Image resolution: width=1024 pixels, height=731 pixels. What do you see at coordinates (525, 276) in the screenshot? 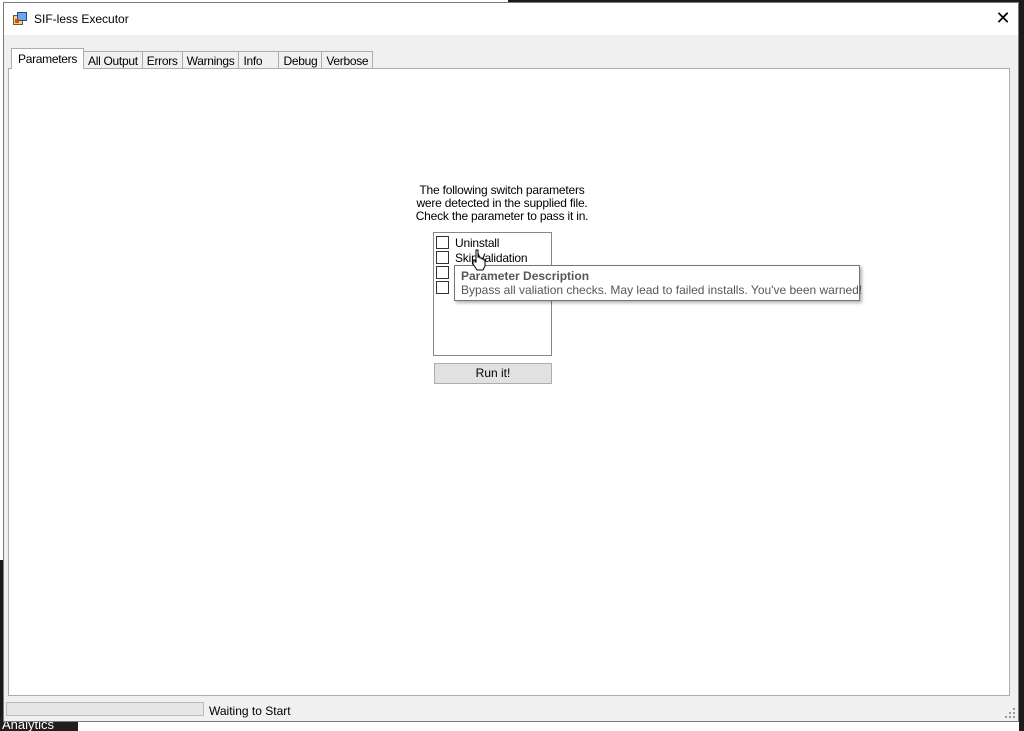
I see `tooltip-title: Parameter Description` at bounding box center [525, 276].